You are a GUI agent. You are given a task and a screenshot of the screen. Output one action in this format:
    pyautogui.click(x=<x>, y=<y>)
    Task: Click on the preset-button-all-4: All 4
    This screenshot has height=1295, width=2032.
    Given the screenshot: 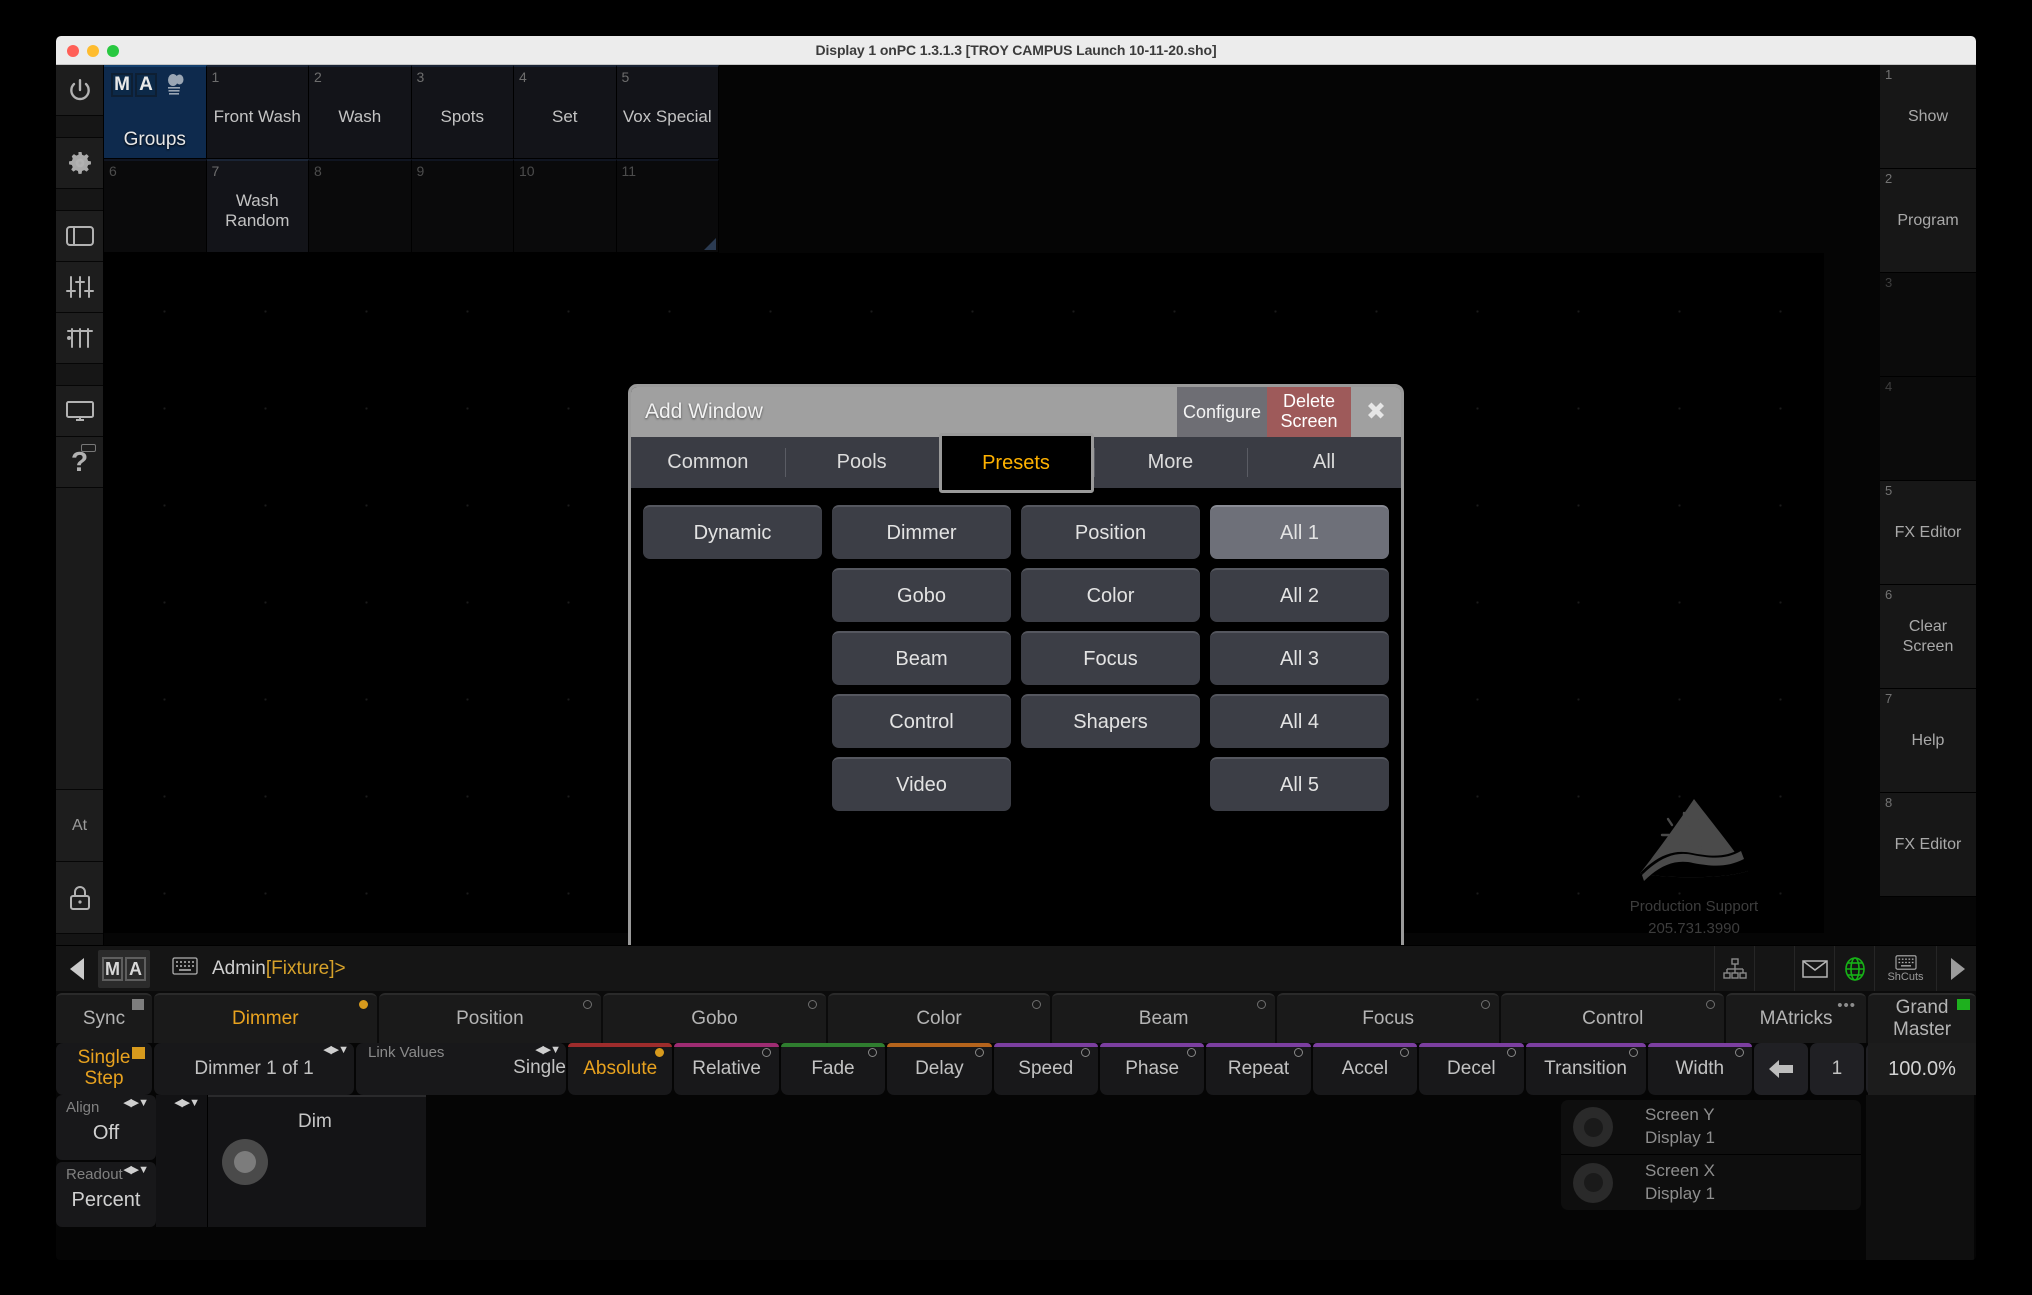 What is the action you would take?
    pyautogui.click(x=1299, y=721)
    